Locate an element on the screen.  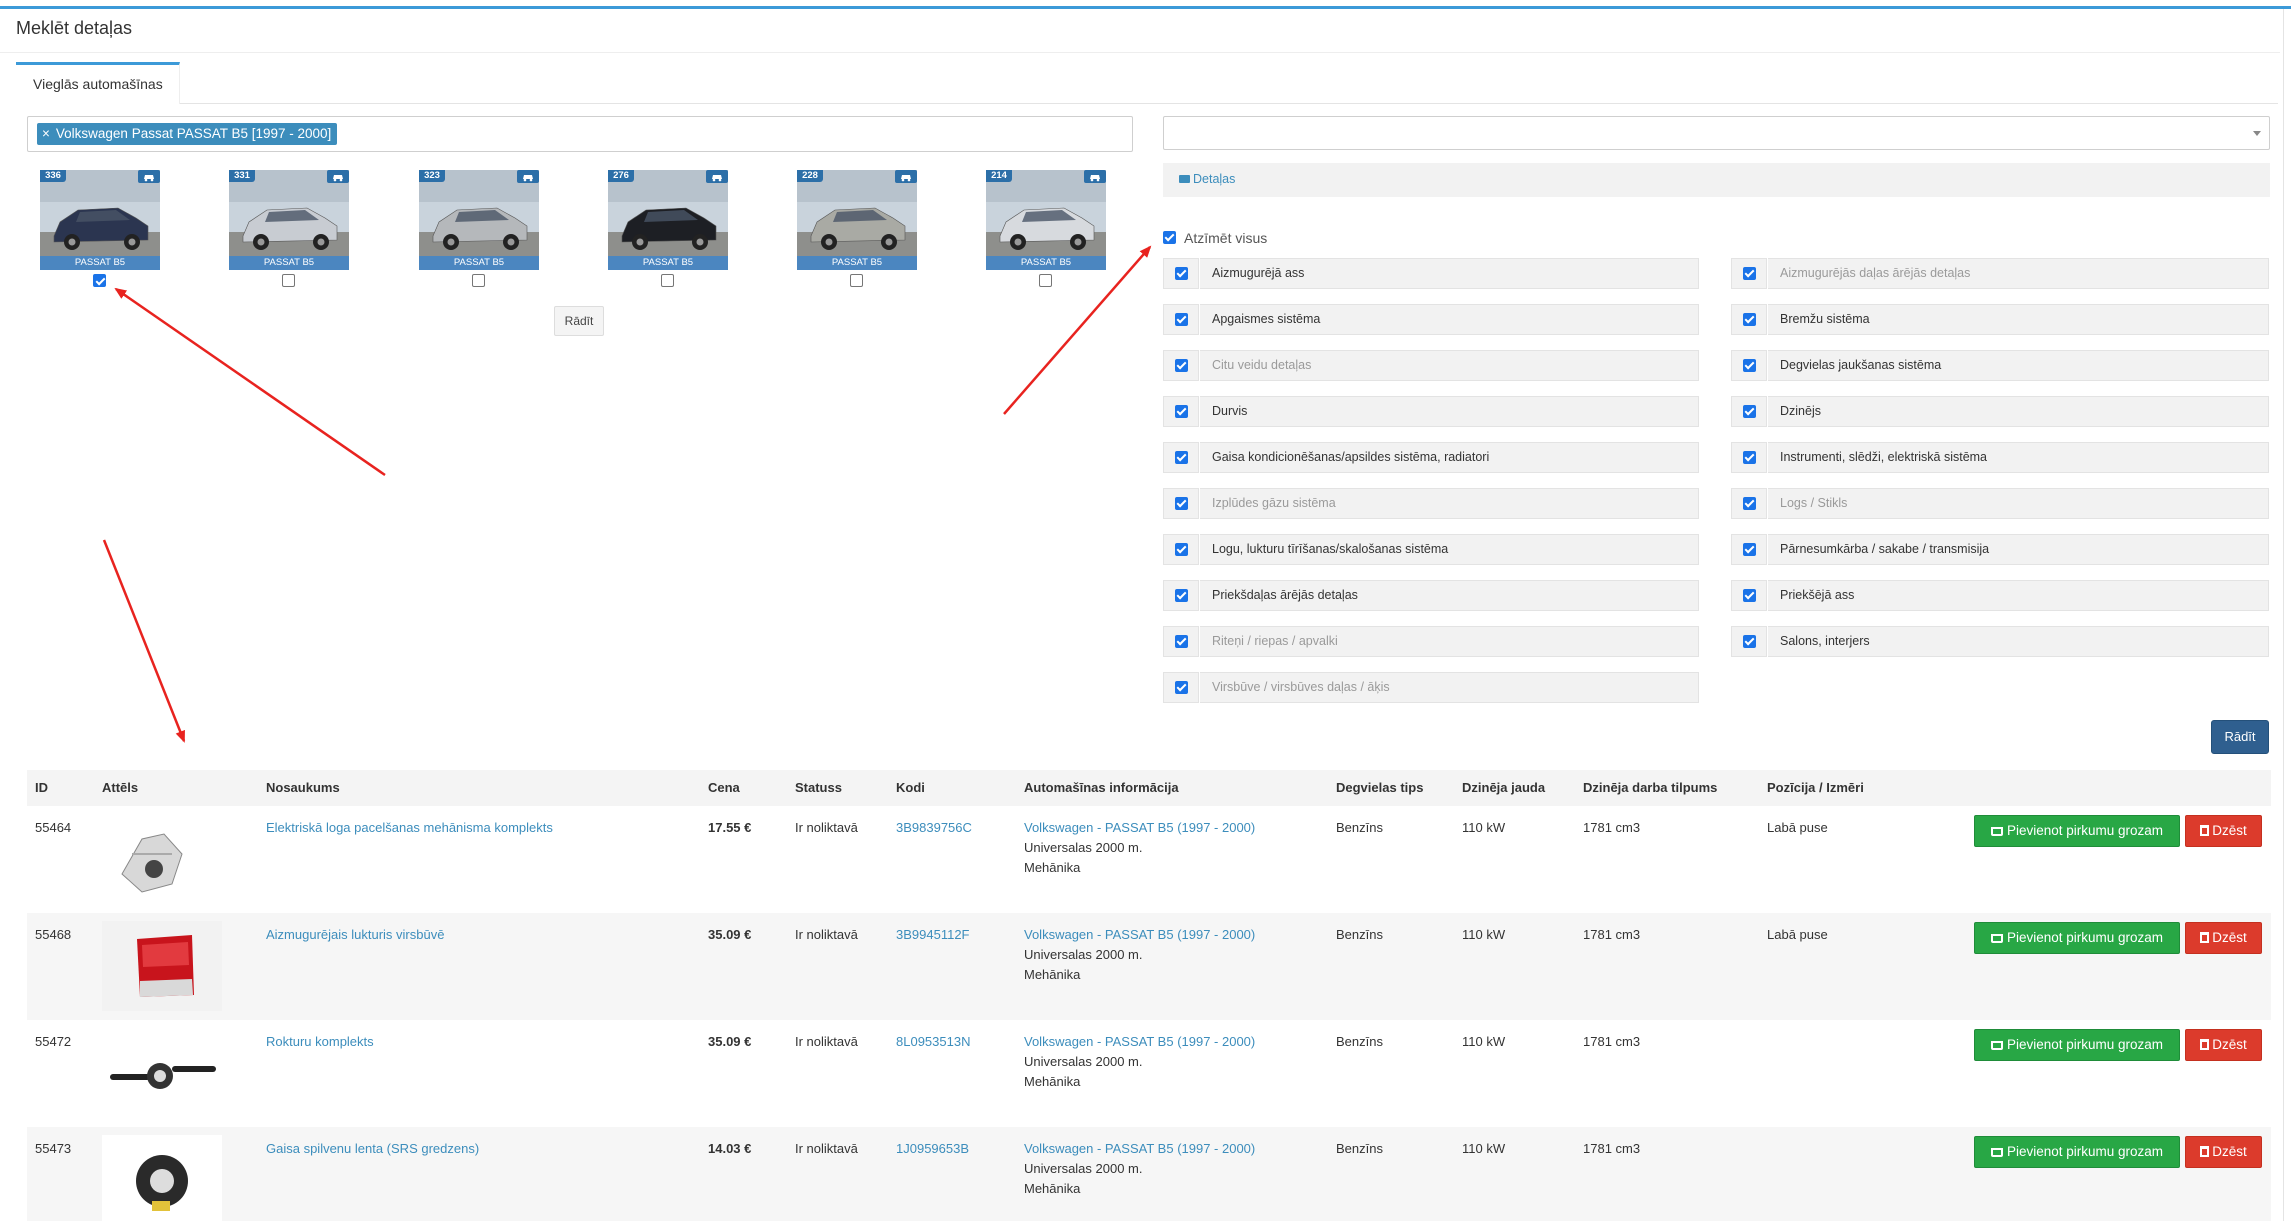
category-item: Logs / Stikls is located at coordinates (2000, 503).